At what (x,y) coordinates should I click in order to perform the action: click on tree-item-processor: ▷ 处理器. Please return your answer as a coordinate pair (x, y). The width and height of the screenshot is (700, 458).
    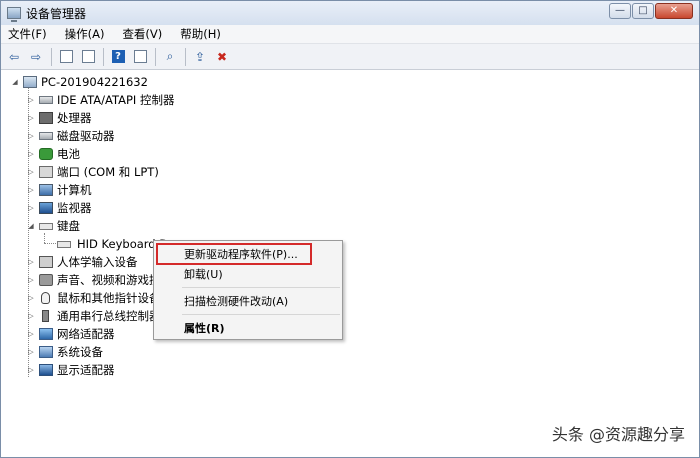
    Looking at the image, I should click on (59, 118).